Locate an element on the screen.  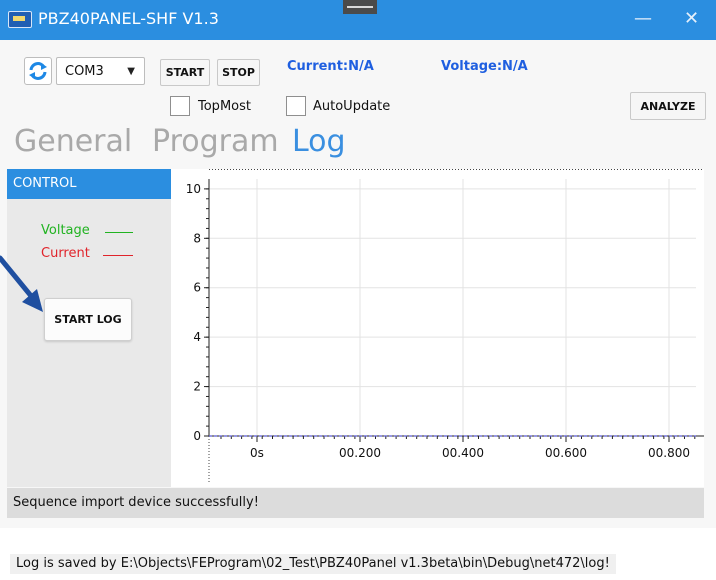
legend-current-line is located at coordinates (118, 255).